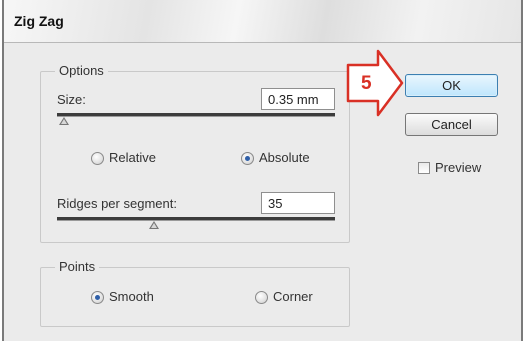 This screenshot has width=525, height=341. I want to click on relative-radio-button, so click(97, 158).